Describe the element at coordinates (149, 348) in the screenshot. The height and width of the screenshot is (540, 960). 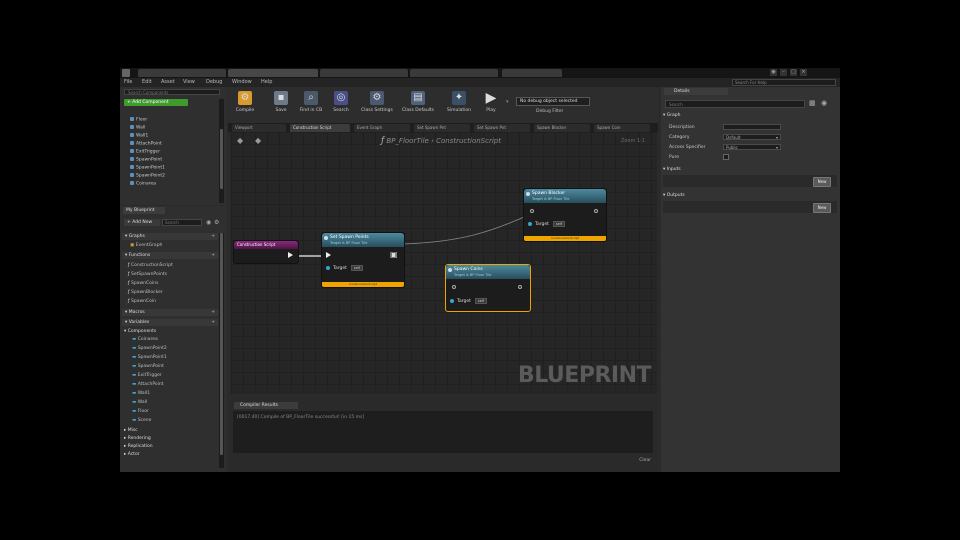
I see `variable-item: ▬ SpawnPoint2` at that location.